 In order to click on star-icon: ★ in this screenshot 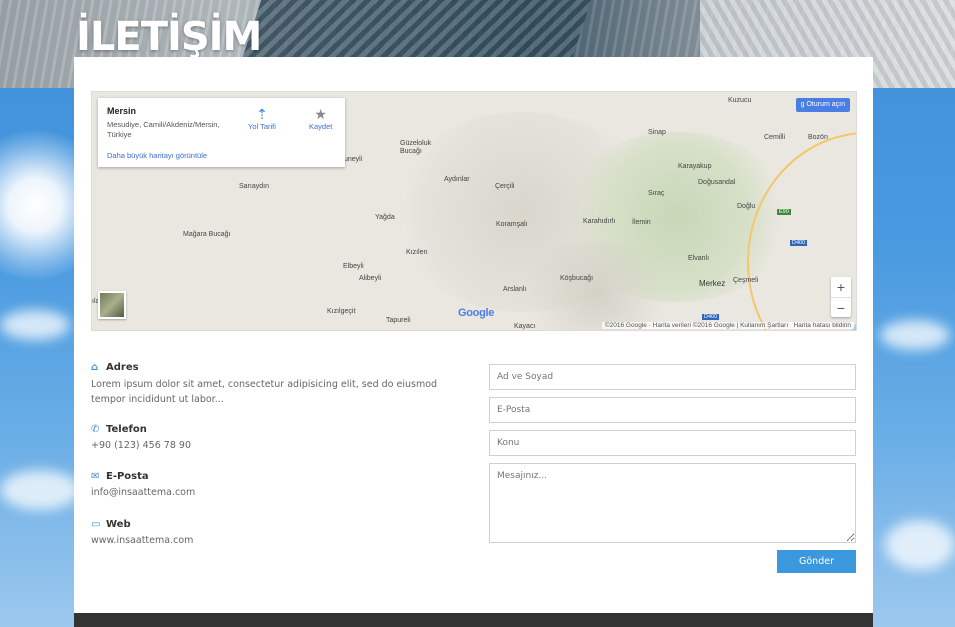, I will do `click(320, 114)`.